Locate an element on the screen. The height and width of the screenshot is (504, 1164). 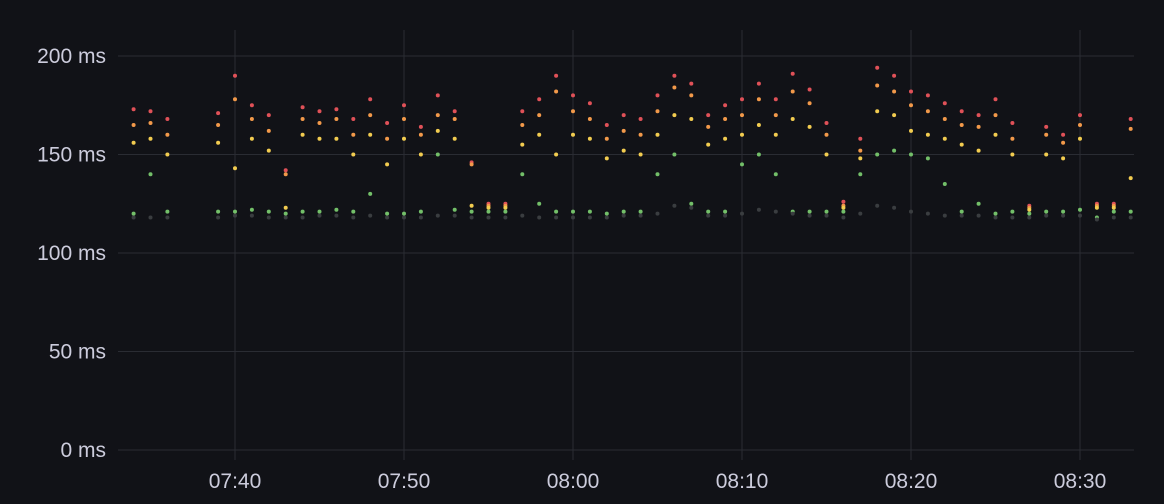
y-tick-label: 0 ms is located at coordinates (83, 450).